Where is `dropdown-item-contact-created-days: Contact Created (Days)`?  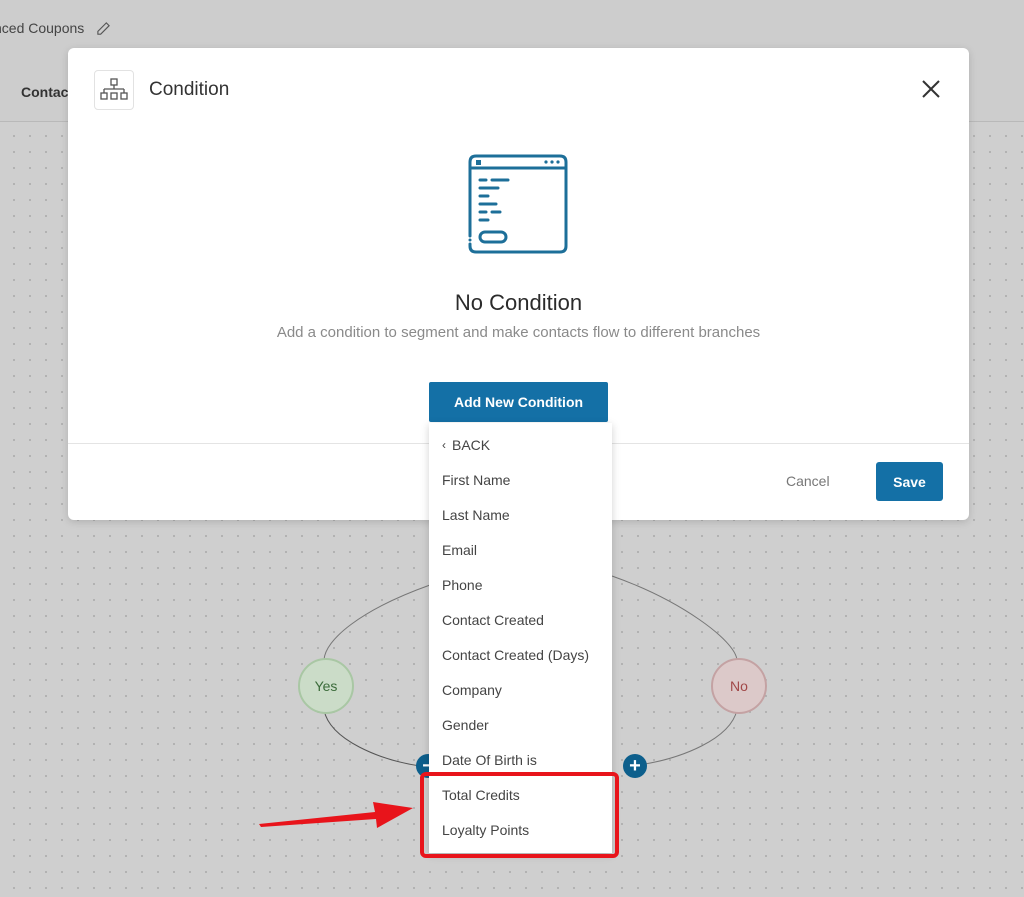
dropdown-item-contact-created-days: Contact Created (Days) is located at coordinates (515, 655).